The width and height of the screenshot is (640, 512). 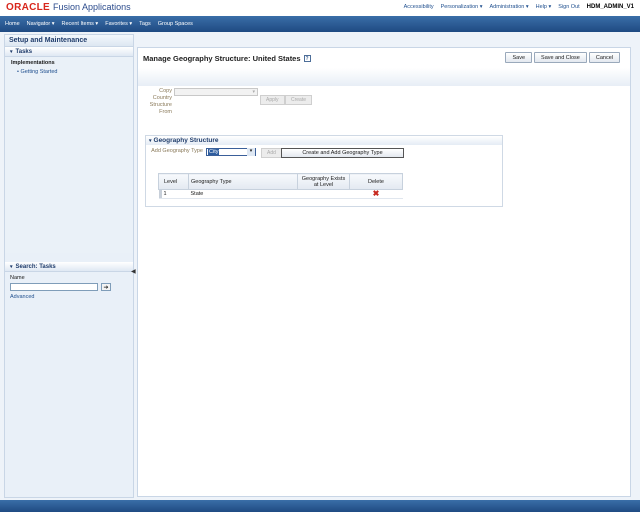 What do you see at coordinates (17, 278) in the screenshot?
I see `name-label: Name` at bounding box center [17, 278].